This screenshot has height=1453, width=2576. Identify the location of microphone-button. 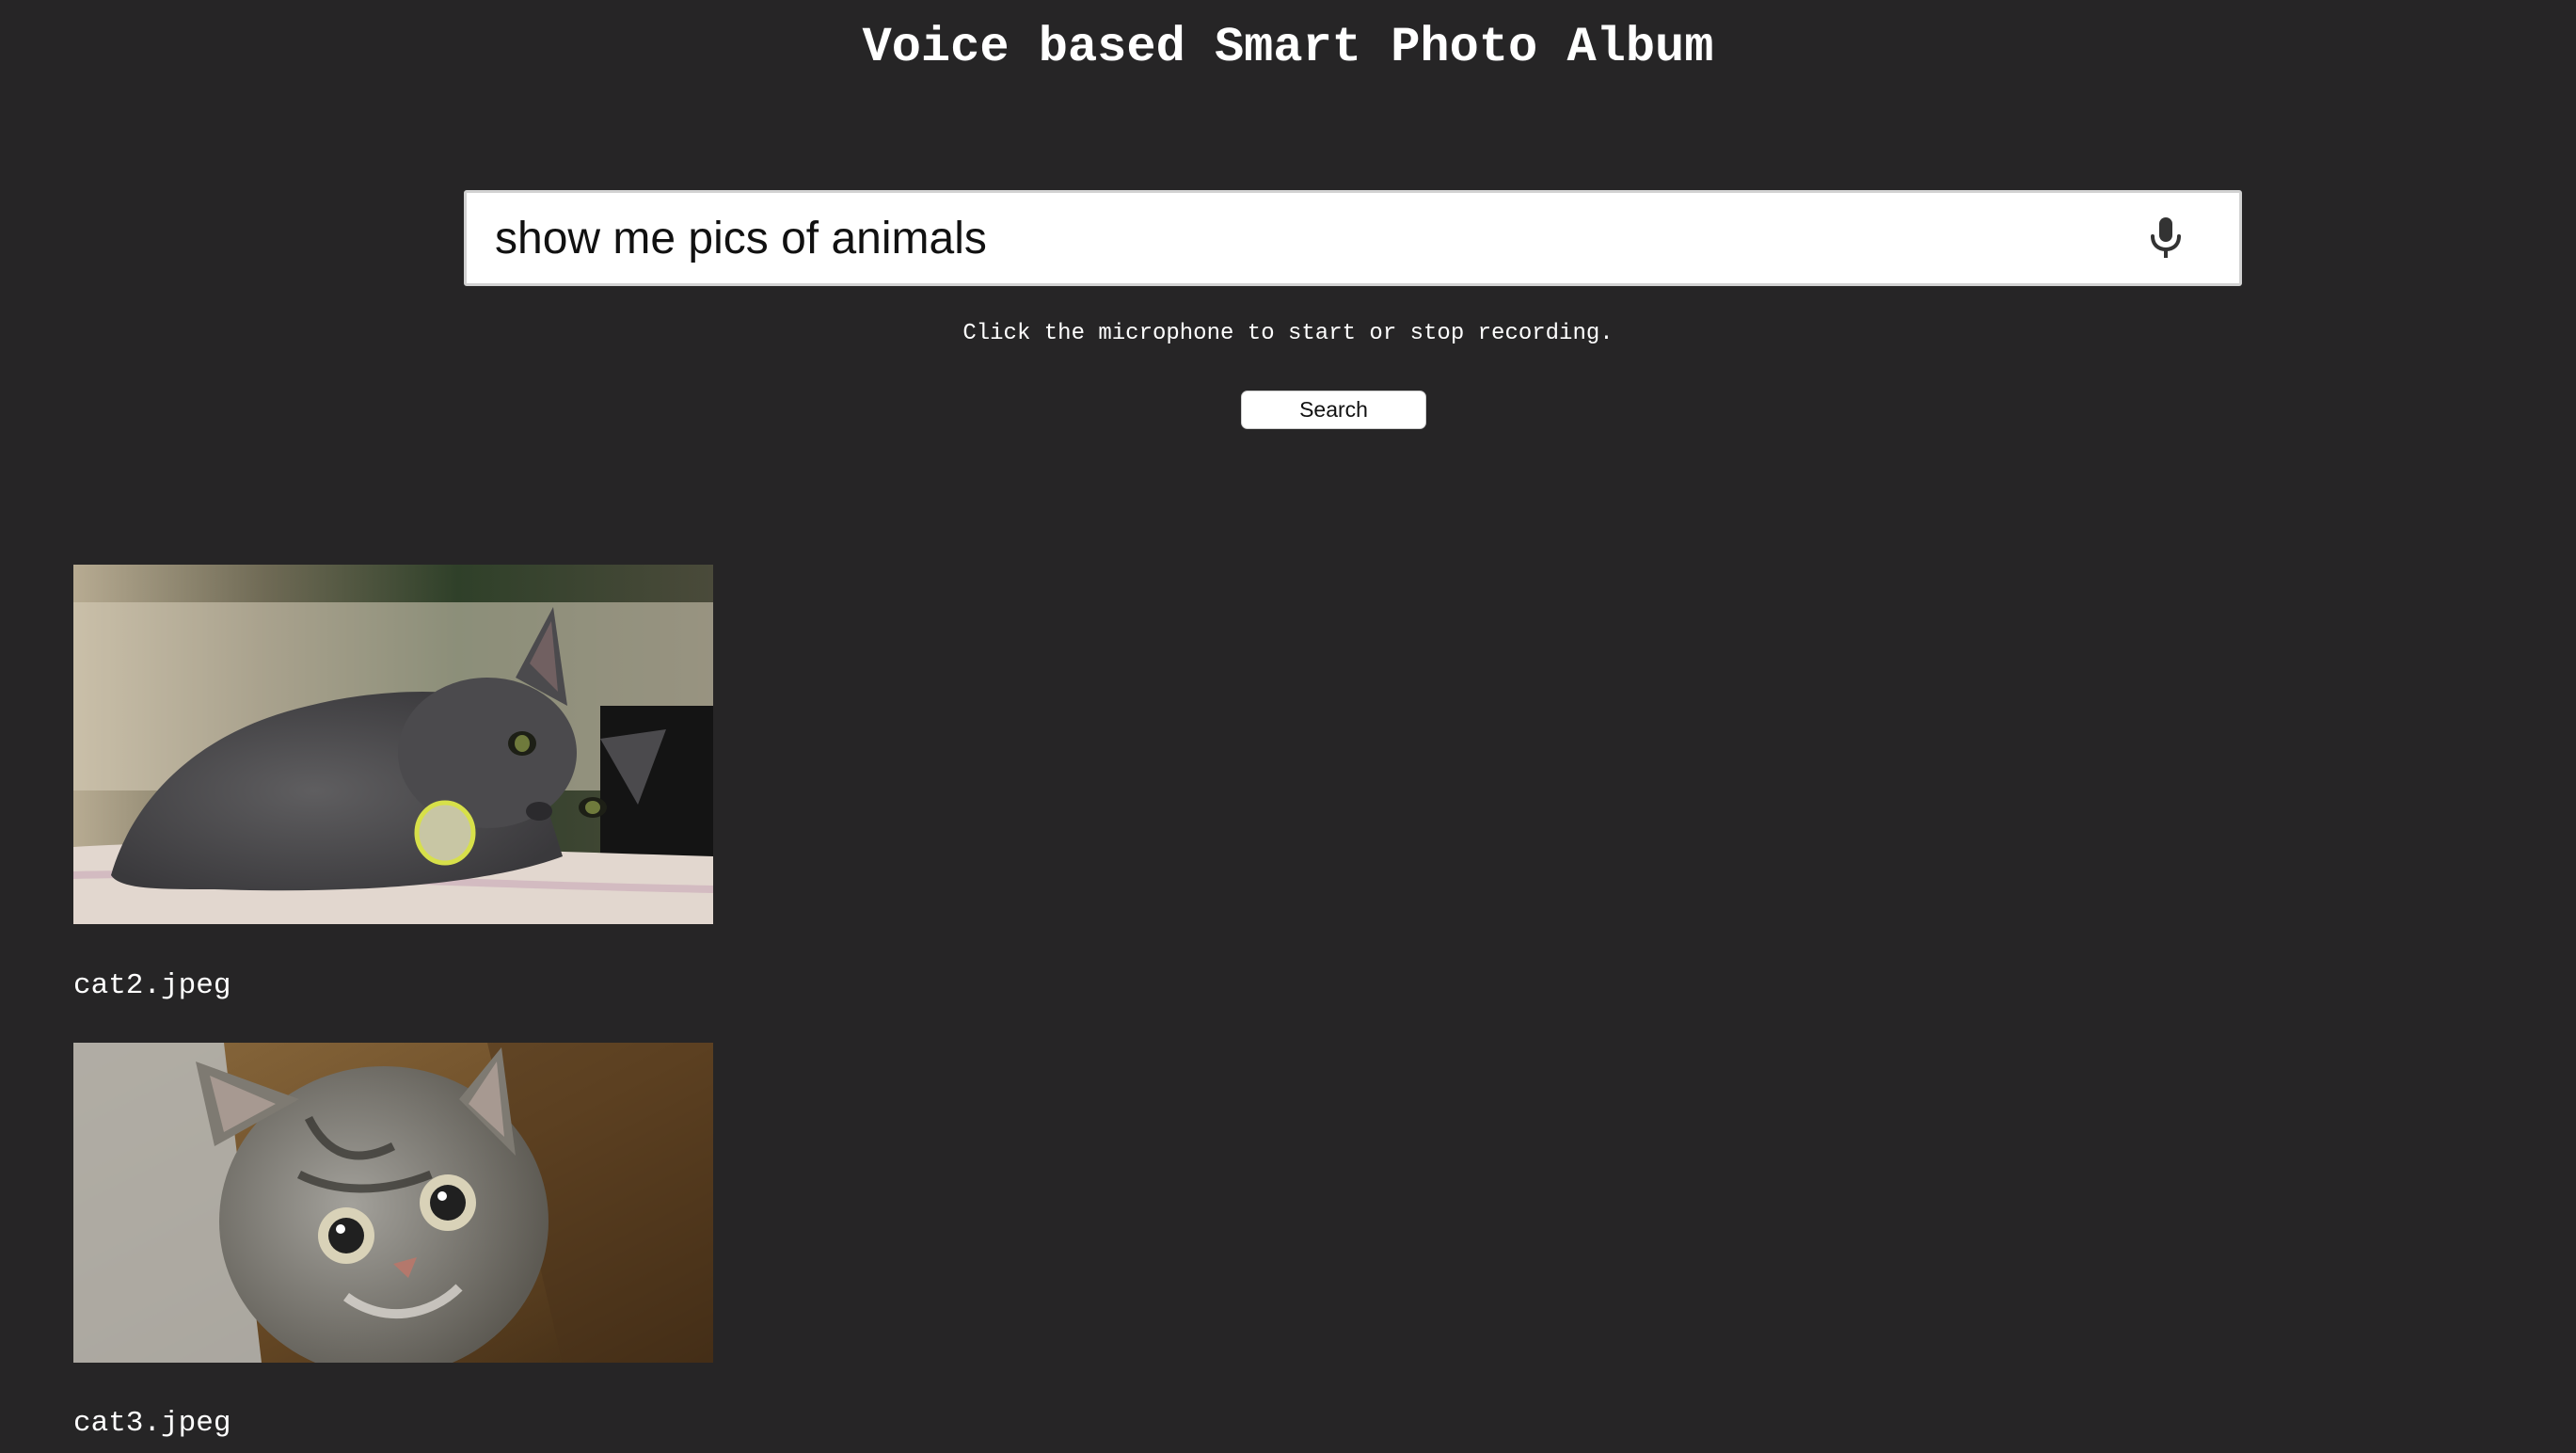
(2166, 238).